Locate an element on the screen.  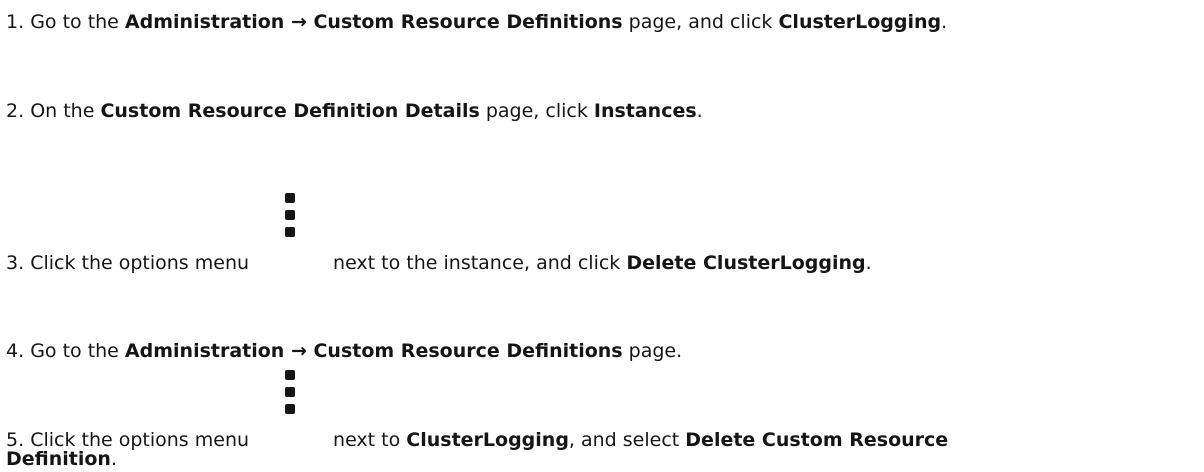
step-text: next to is located at coordinates (370, 440).